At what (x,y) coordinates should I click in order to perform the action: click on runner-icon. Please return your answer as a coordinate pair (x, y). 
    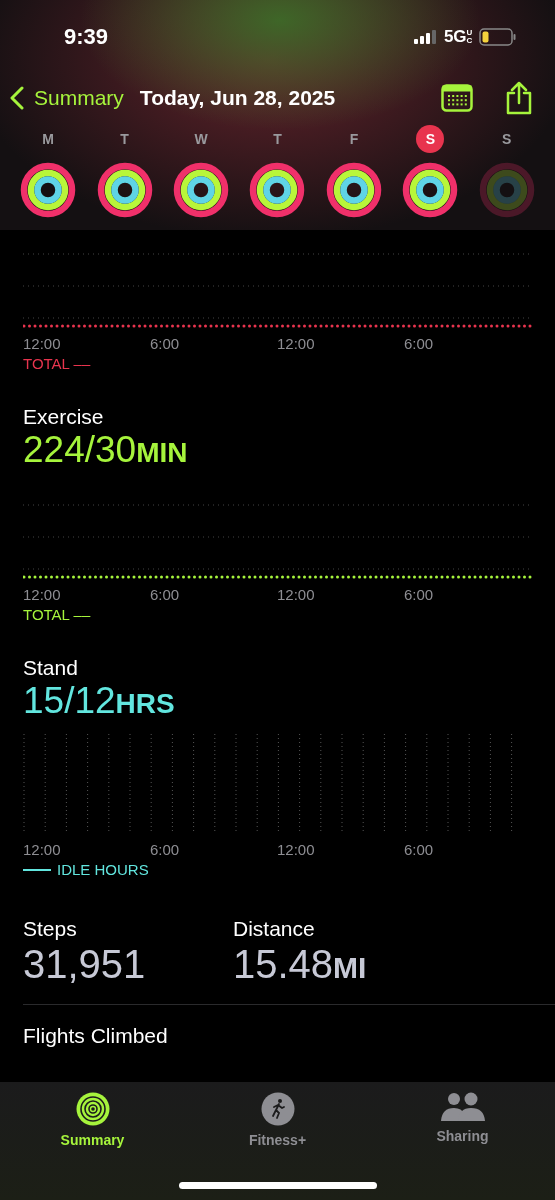
    Looking at the image, I should click on (277, 1109).